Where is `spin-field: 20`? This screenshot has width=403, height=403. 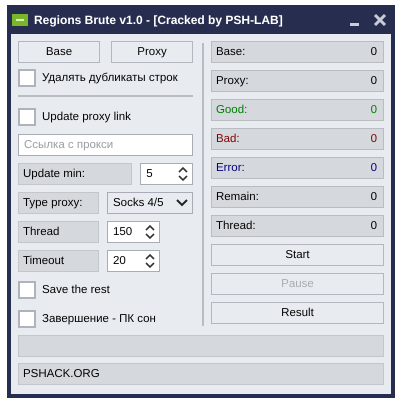 spin-field: 20 is located at coordinates (133, 261).